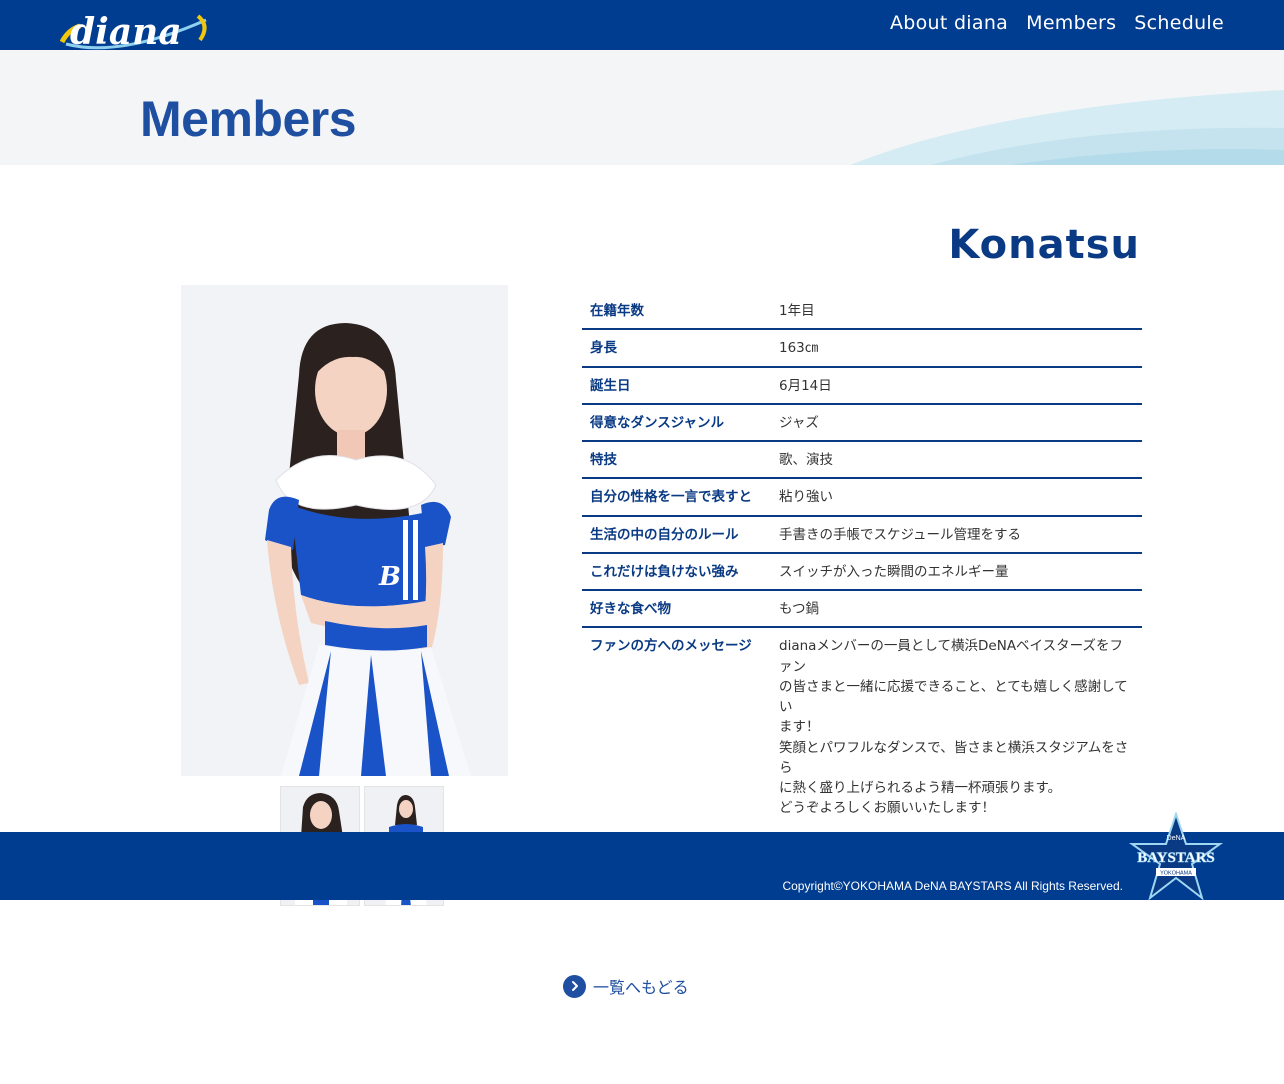 Image resolution: width=1284 pixels, height=1084 pixels. I want to click on profile-row: 身長 163㎝, so click(862, 348).